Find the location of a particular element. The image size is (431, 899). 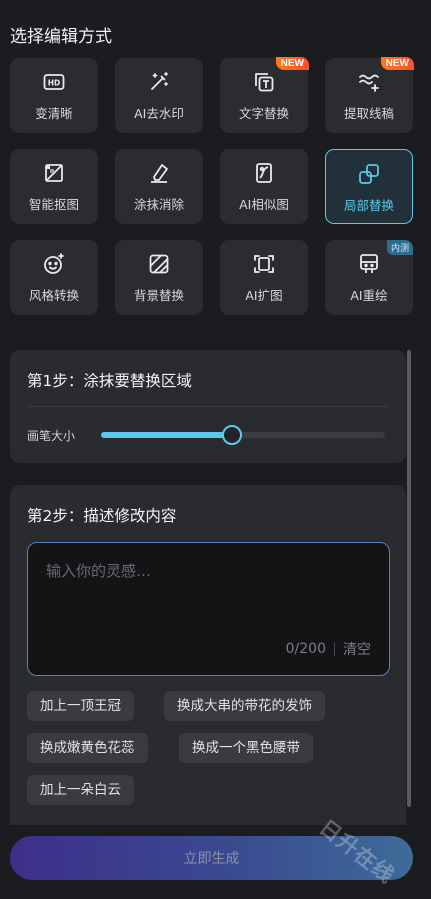

repaint-icon is located at coordinates (369, 264).